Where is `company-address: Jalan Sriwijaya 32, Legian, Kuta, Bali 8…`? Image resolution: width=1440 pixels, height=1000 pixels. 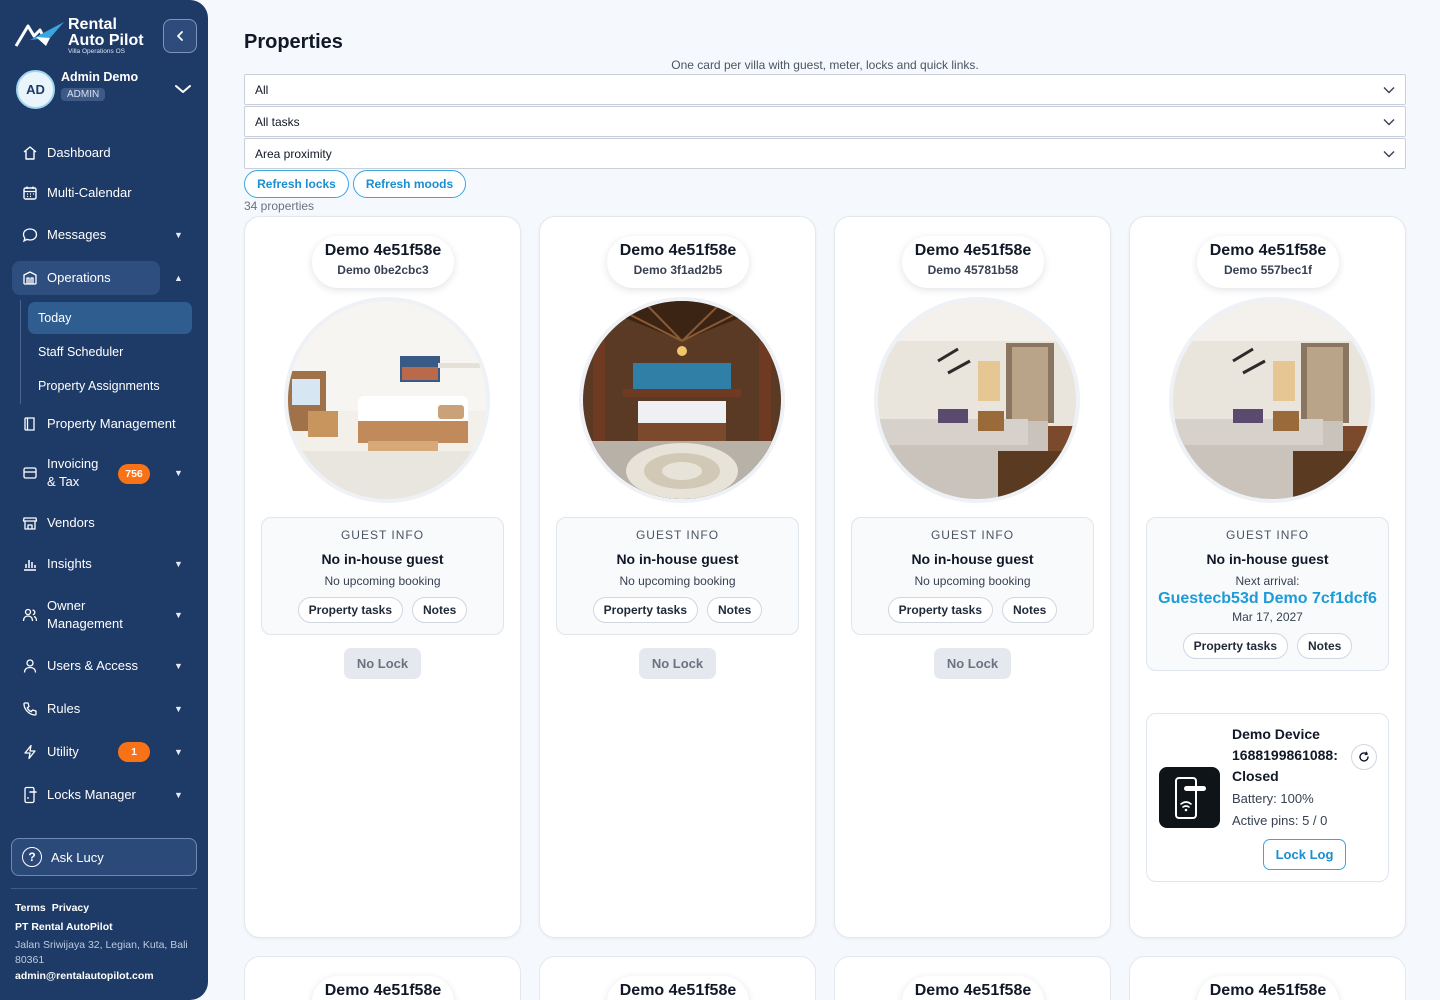 company-address: Jalan Sriwijaya 32, Legian, Kuta, Bali 8… is located at coordinates (101, 952).